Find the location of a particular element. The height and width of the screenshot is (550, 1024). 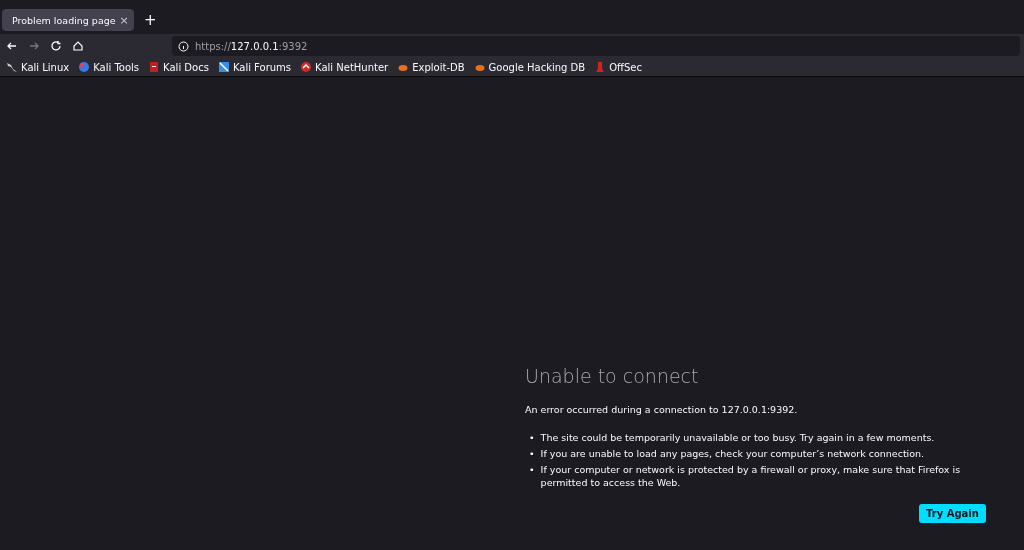

bookmark: Kali Docs is located at coordinates (178, 67).